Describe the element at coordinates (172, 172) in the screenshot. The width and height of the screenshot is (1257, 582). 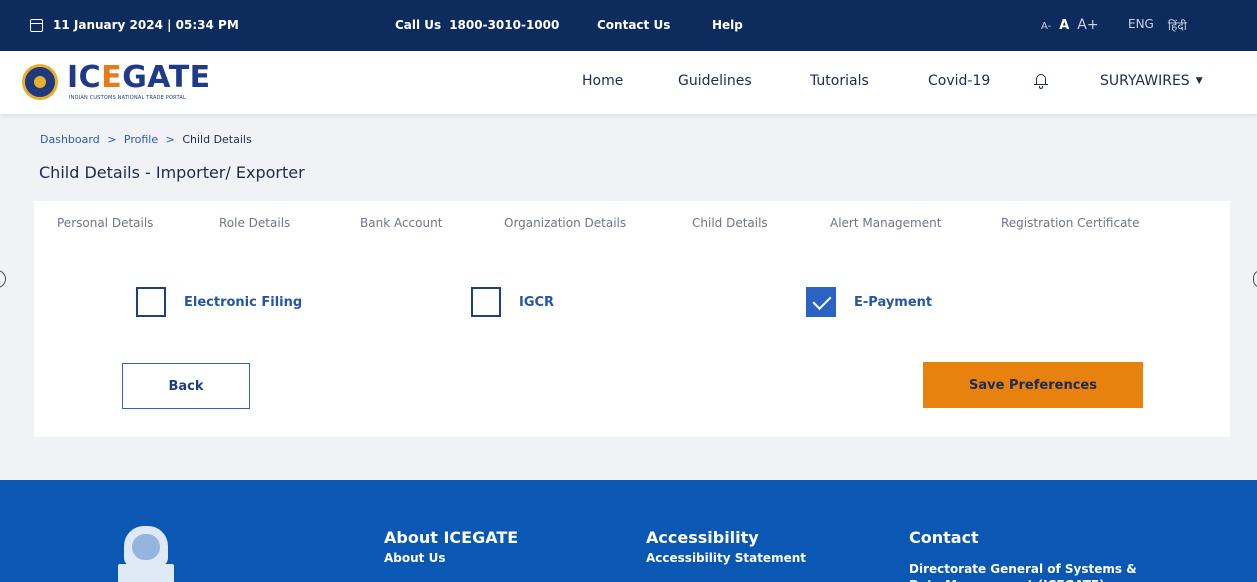
I see `page-title: Child Details - Importer/ Exporter` at that location.